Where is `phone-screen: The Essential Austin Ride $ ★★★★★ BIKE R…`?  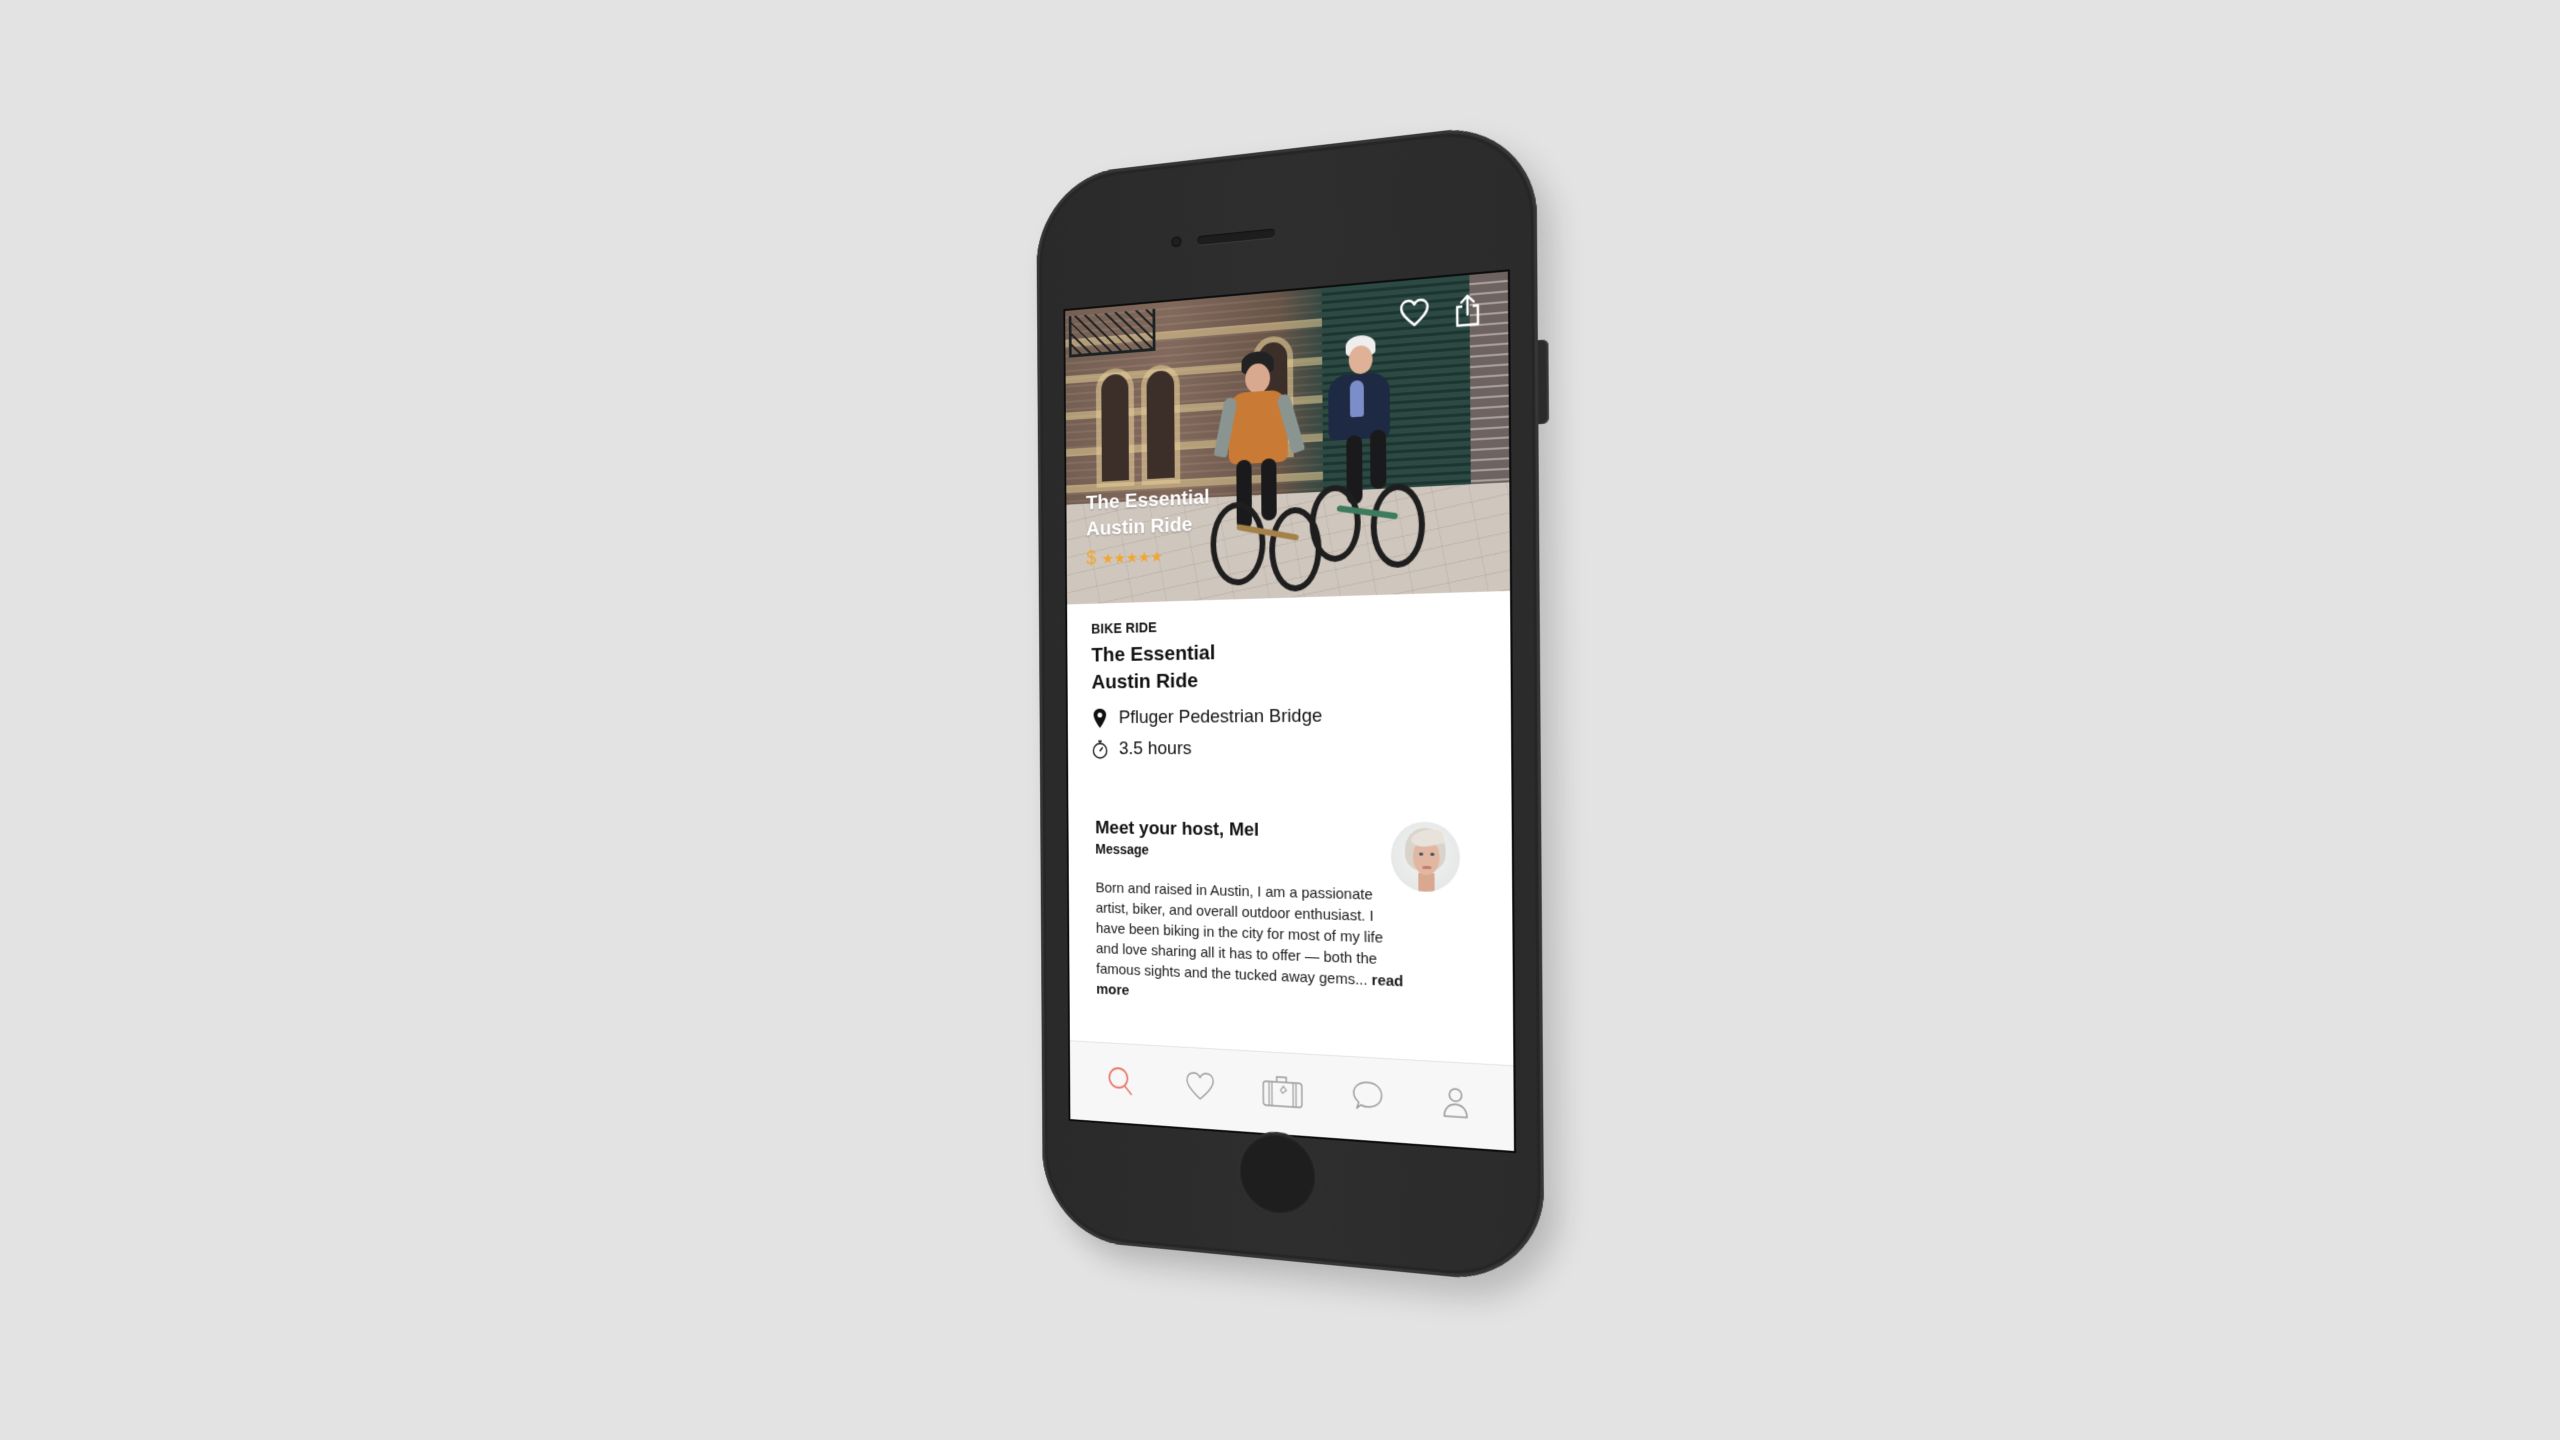 phone-screen: The Essential Austin Ride $ ★★★★★ BIKE R… is located at coordinates (1290, 711).